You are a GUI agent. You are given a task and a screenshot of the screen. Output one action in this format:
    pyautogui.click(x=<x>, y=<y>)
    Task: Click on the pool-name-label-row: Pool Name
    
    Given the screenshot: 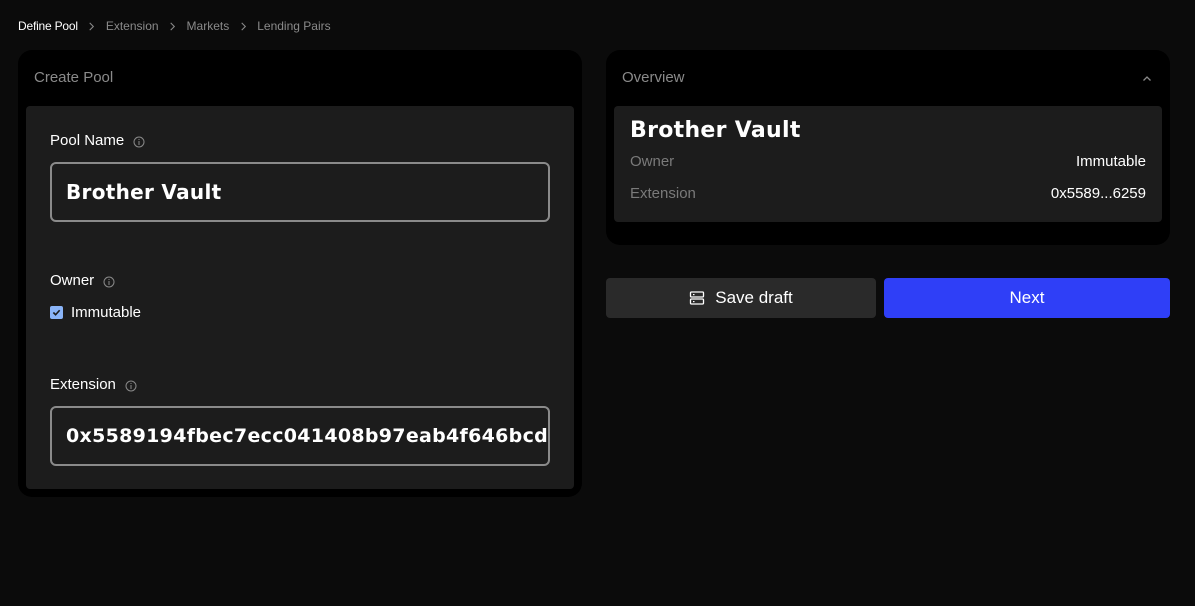 What is the action you would take?
    pyautogui.click(x=97, y=140)
    